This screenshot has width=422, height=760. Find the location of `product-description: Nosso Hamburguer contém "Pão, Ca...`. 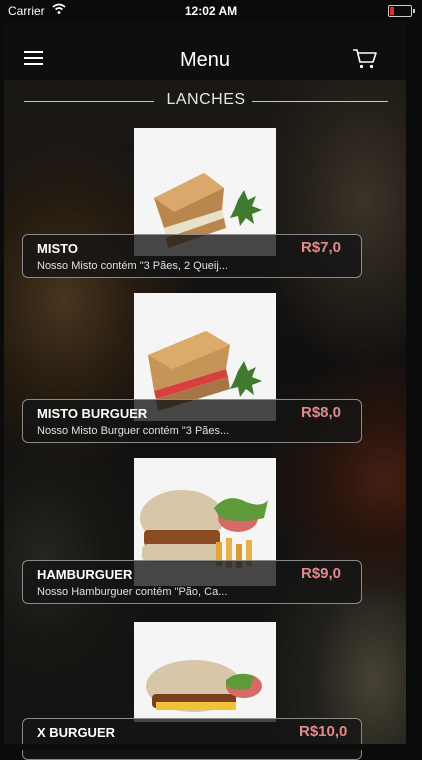

product-description: Nosso Hamburguer contém "Pão, Ca... is located at coordinates (132, 592).